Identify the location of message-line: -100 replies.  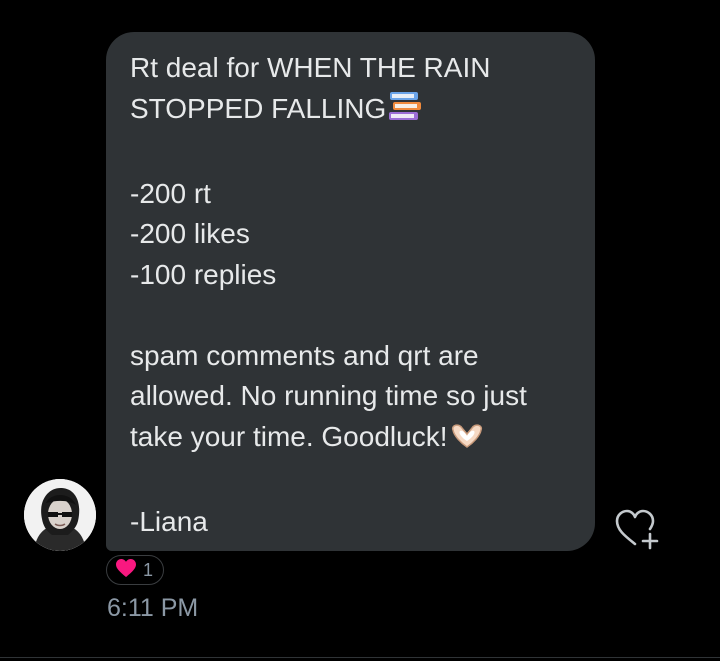
(203, 274).